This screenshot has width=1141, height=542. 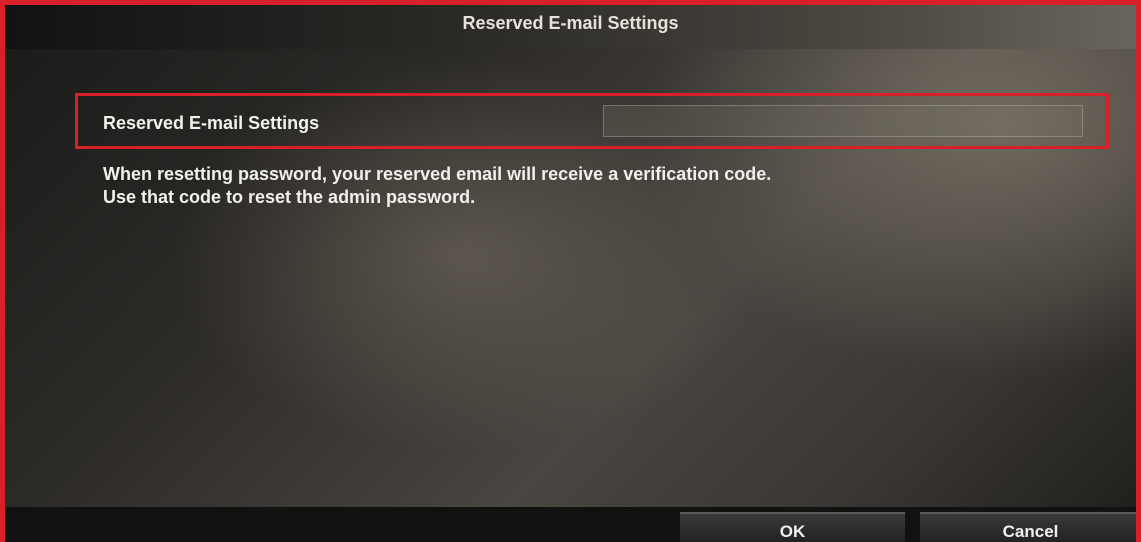 I want to click on cancel-button: Cancel, so click(x=1028, y=527).